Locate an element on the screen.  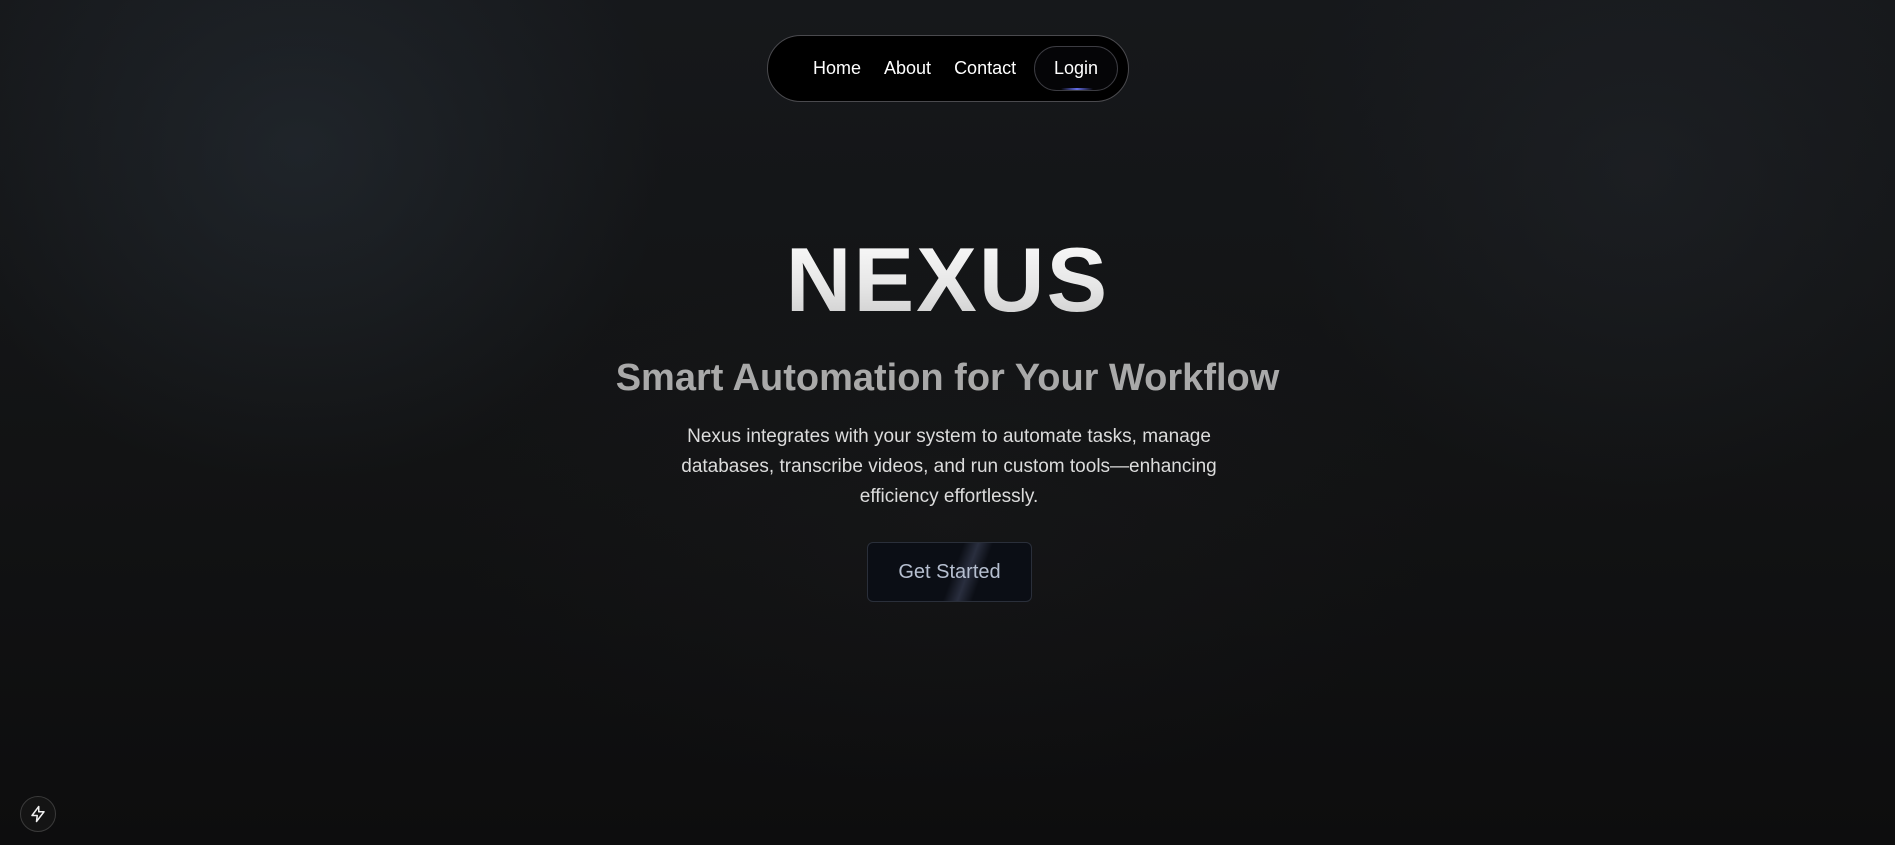
nav-link-home: Home is located at coordinates (837, 68).